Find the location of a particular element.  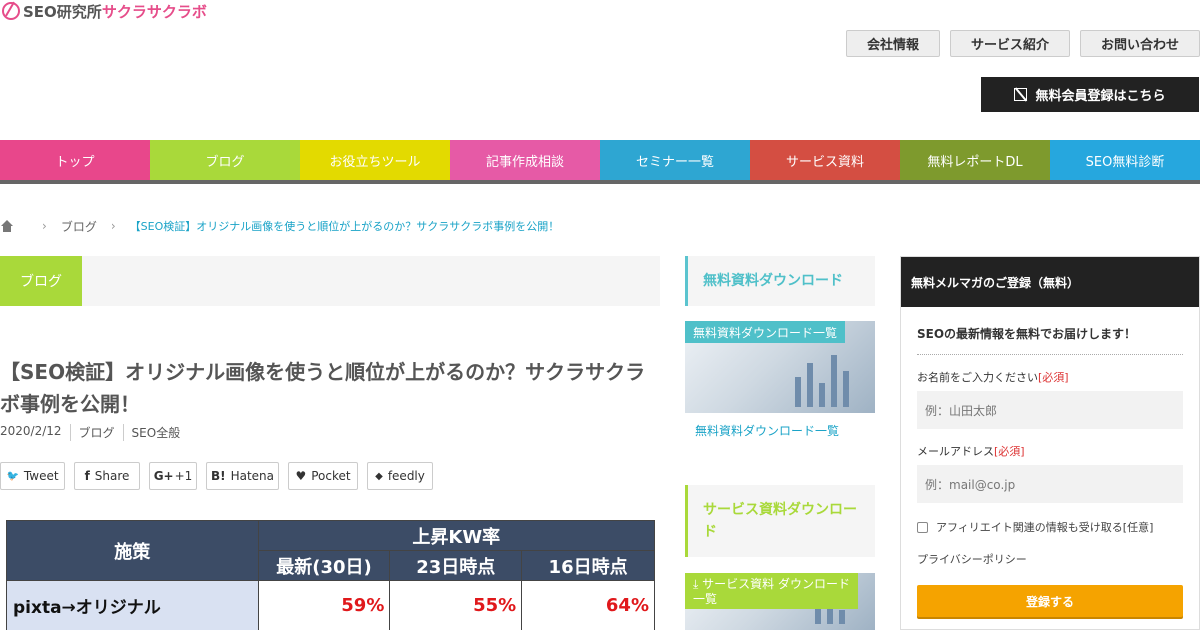

nav-item-blog: ブログ is located at coordinates (225, 160).